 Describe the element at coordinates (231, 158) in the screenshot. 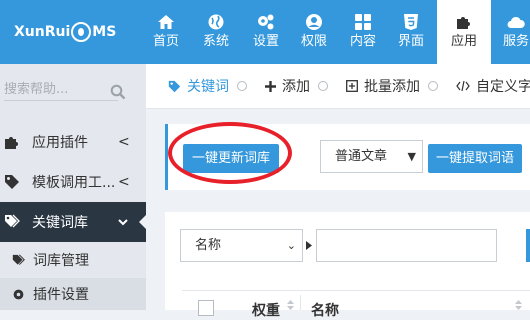

I see `update-library-button: 一键更新词库` at that location.